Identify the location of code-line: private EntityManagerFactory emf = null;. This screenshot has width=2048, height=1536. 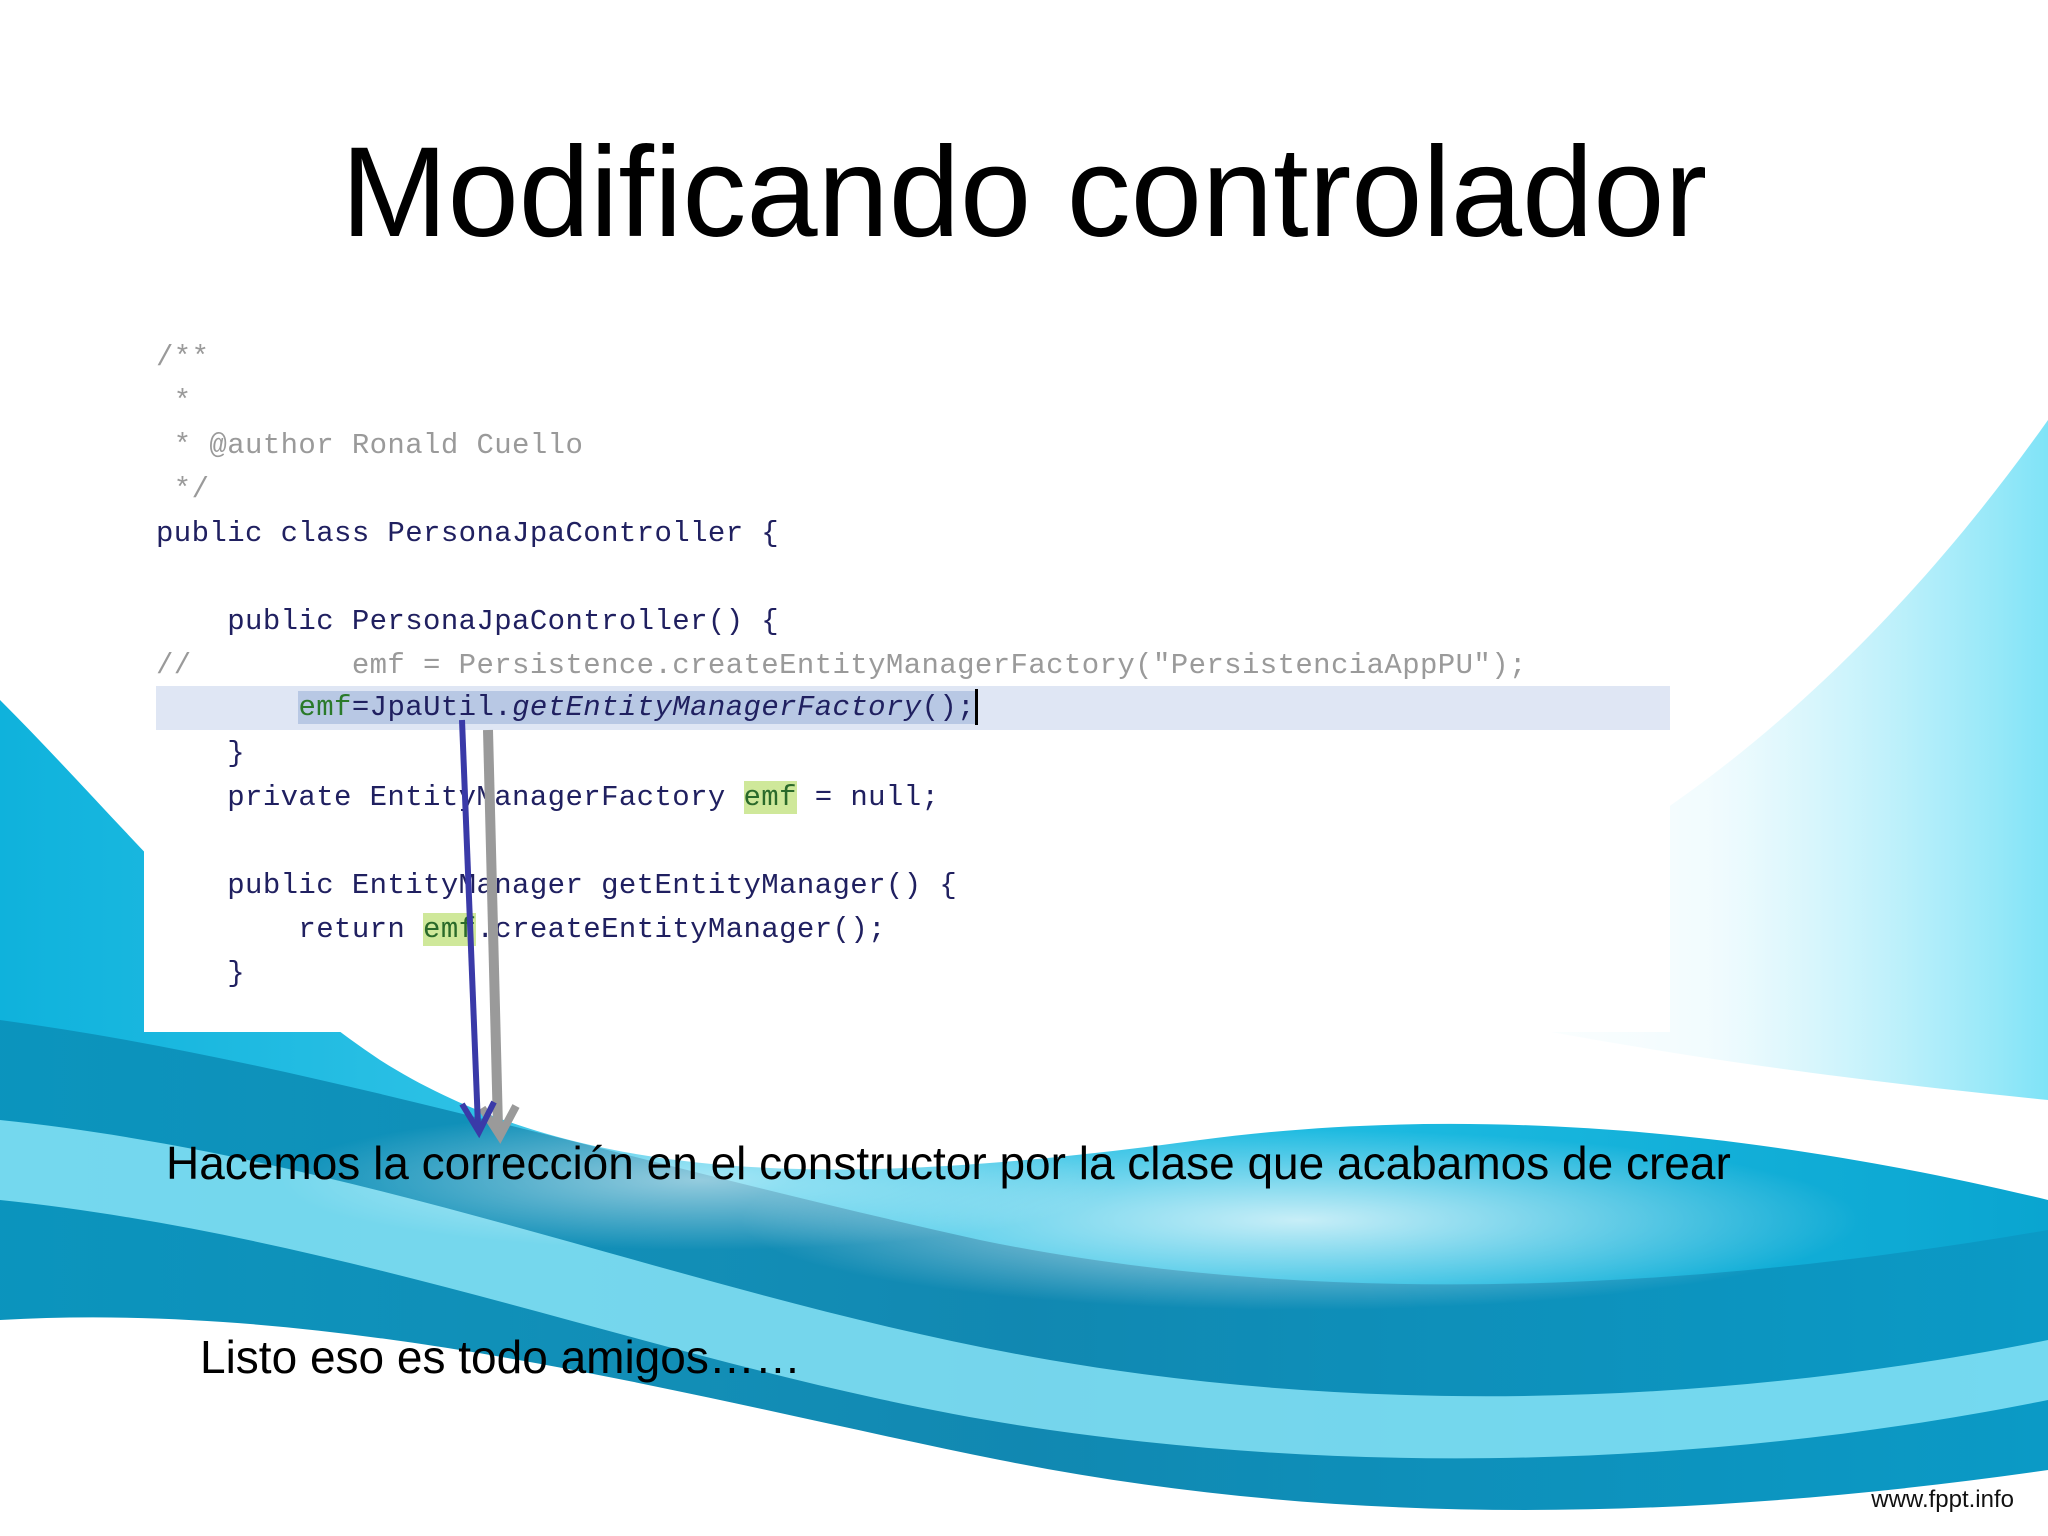
(547, 798).